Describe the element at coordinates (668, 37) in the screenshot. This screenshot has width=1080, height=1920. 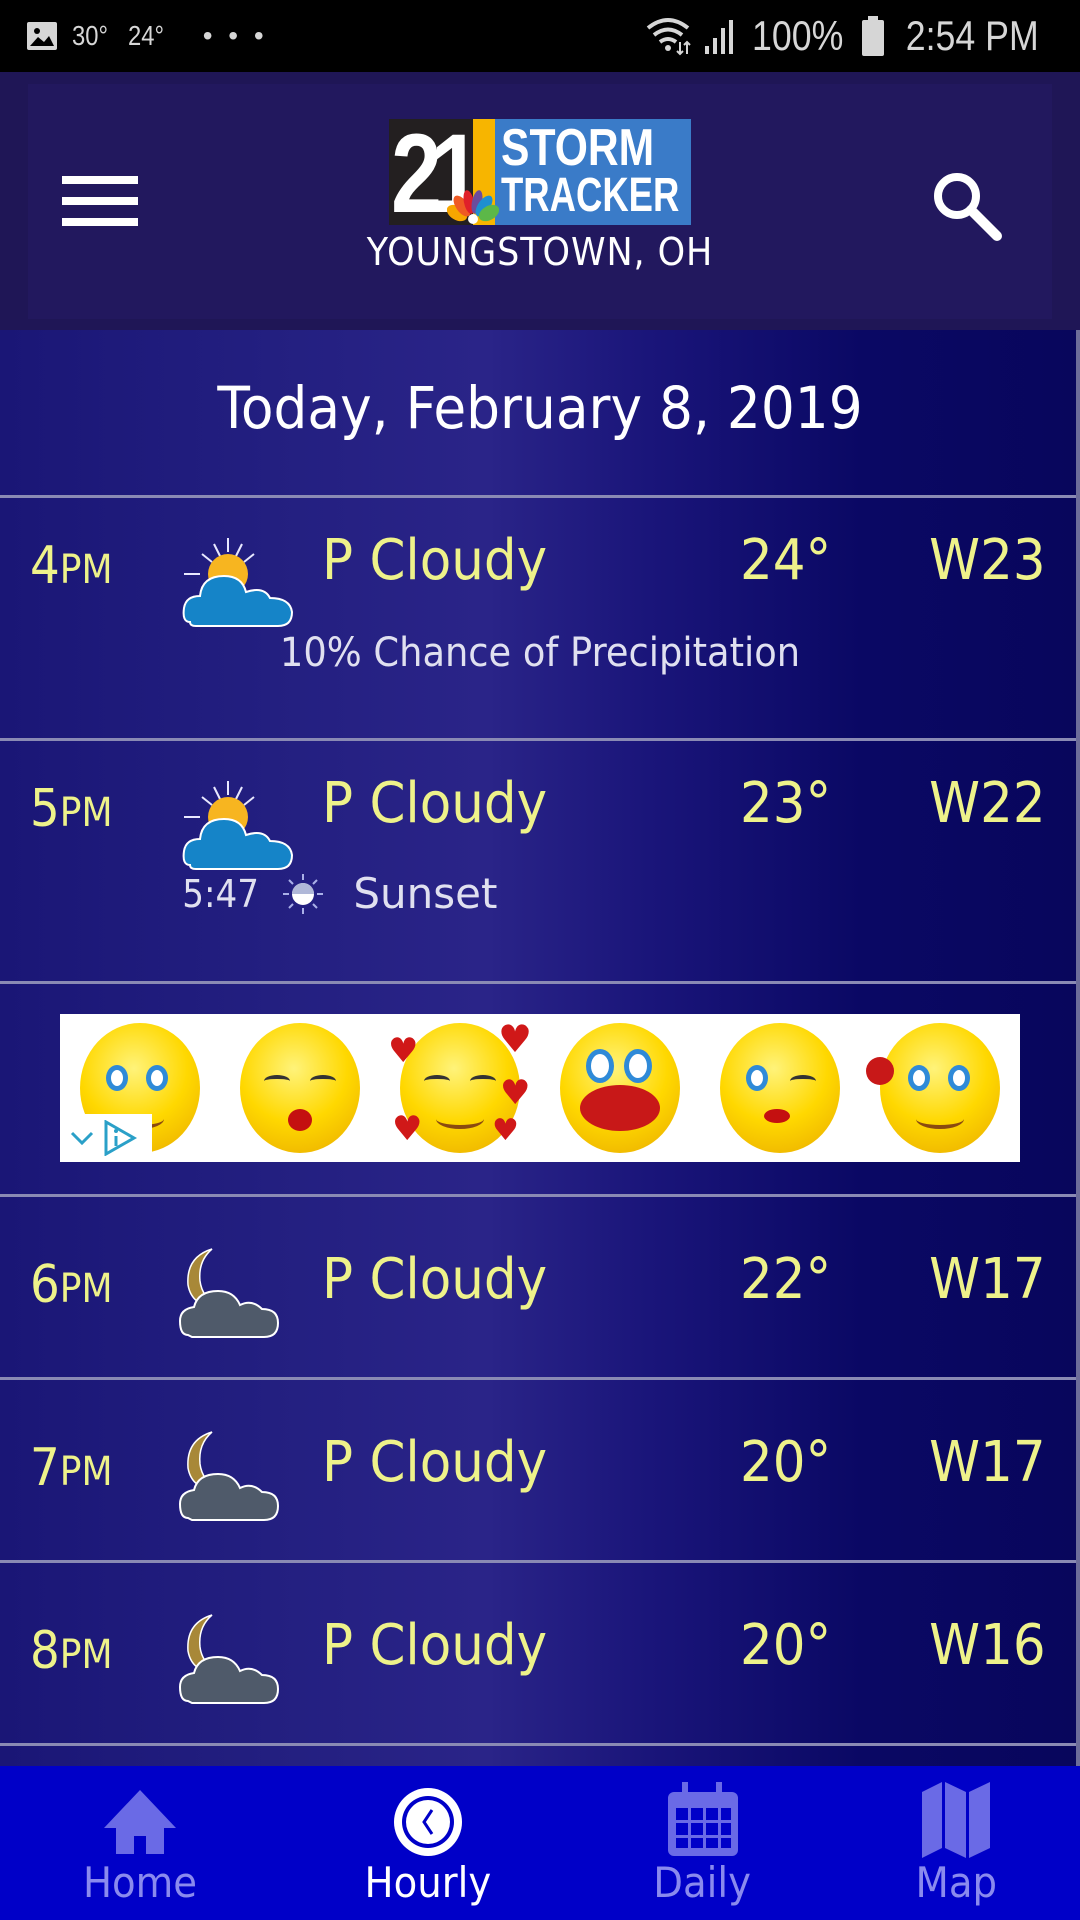
I see `wifi-icon` at that location.